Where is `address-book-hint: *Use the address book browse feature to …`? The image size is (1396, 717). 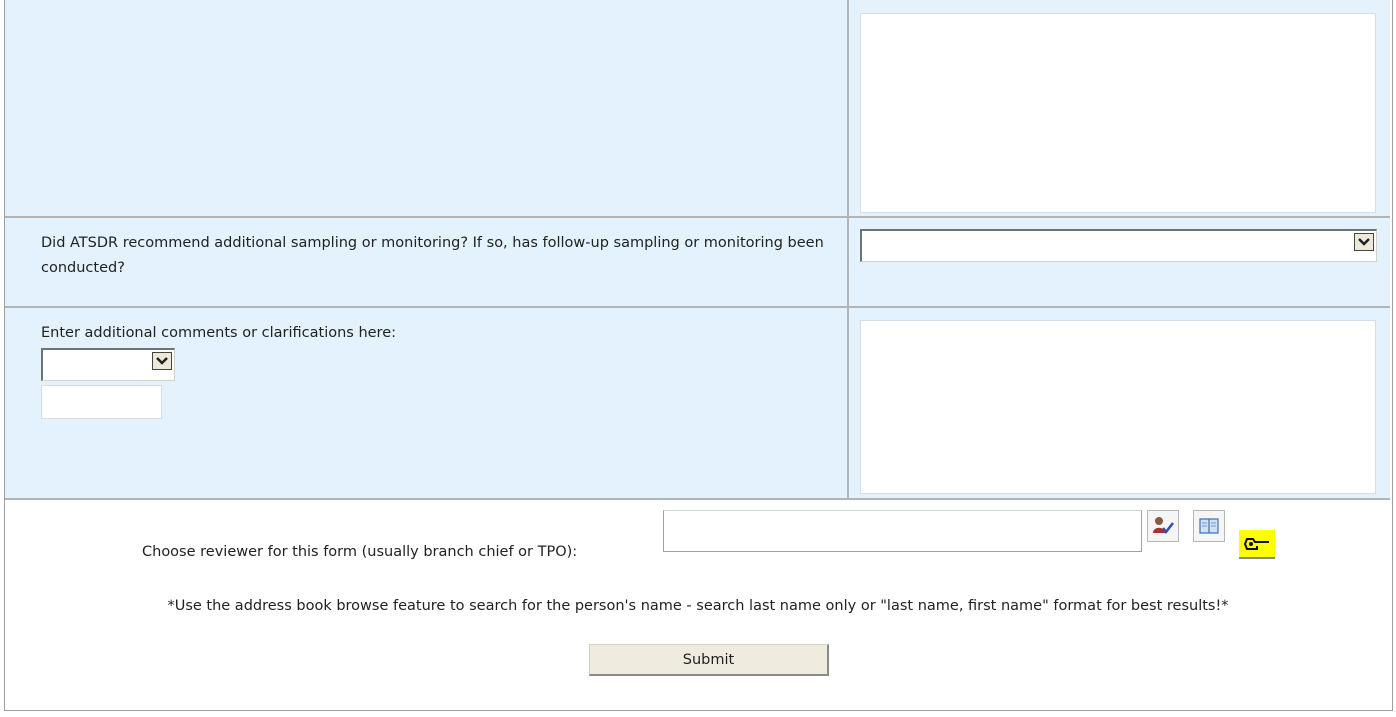 address-book-hint: *Use the address book browse feature to … is located at coordinates (698, 606).